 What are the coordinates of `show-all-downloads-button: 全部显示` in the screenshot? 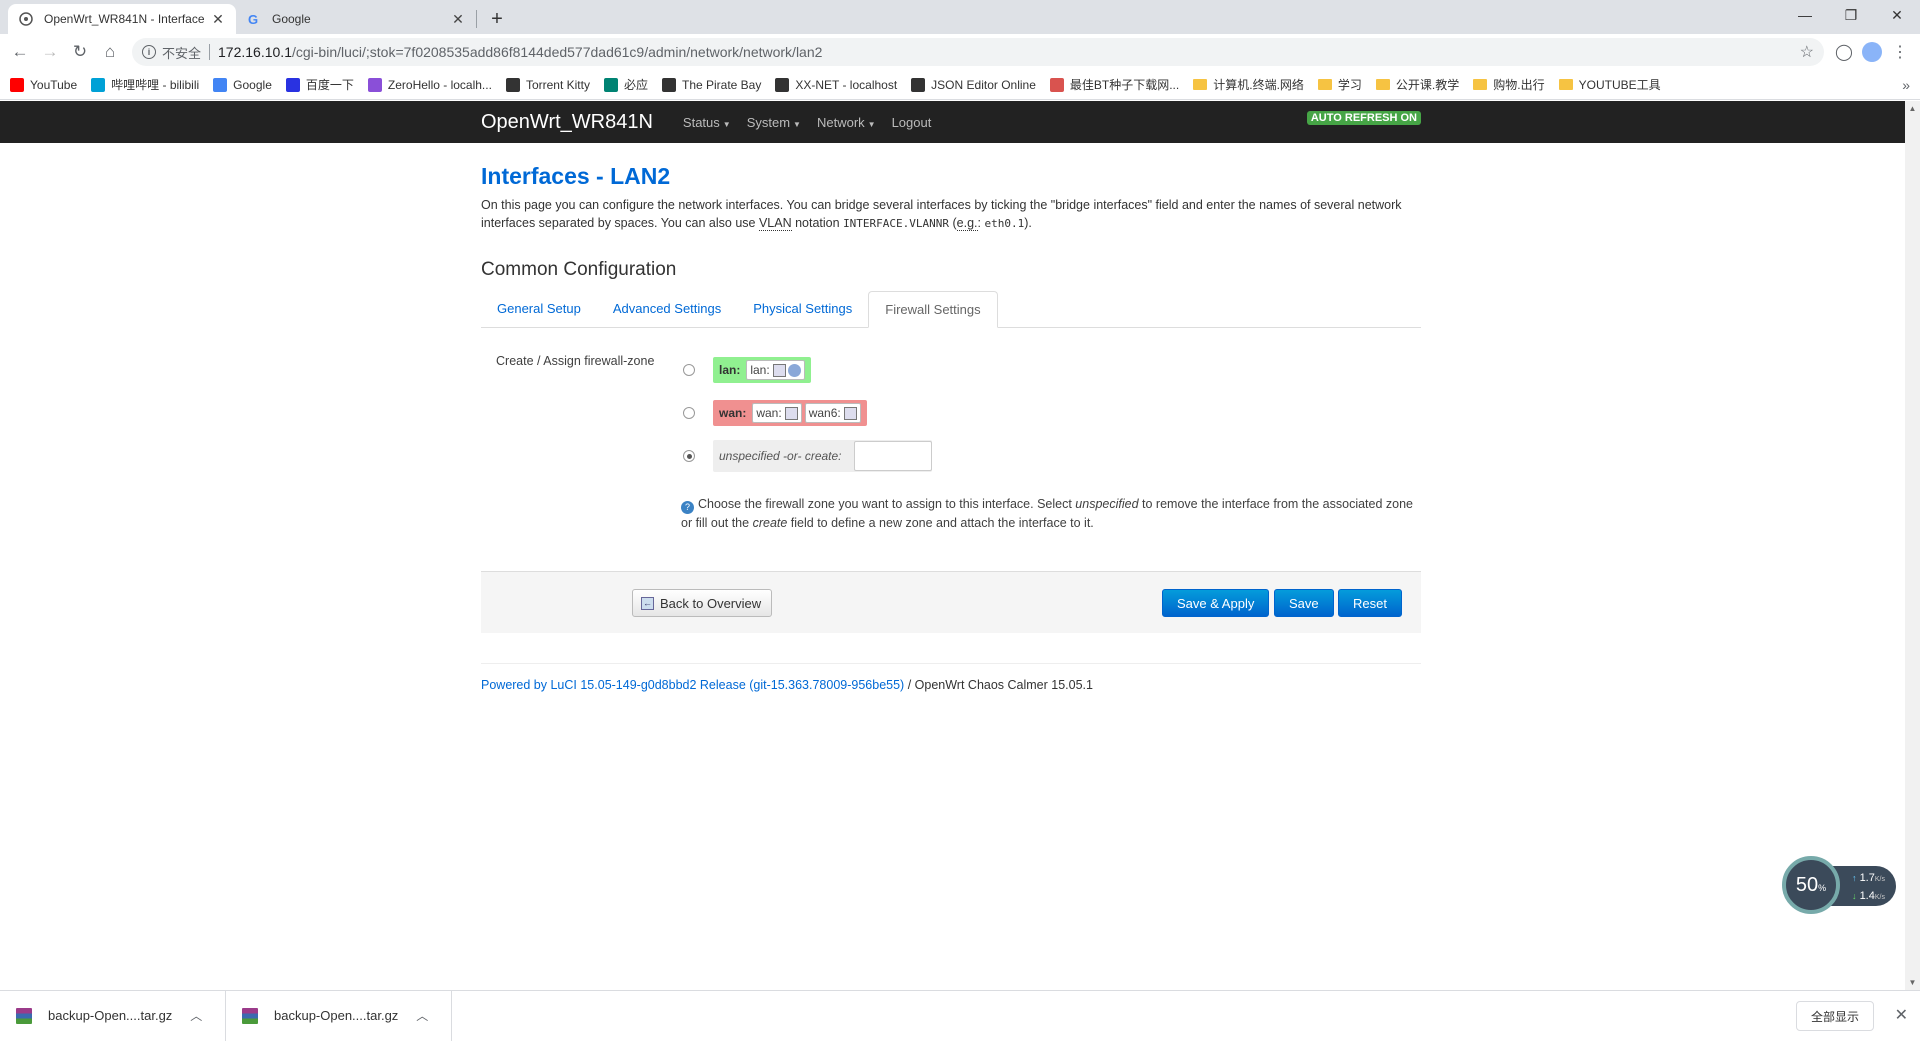 It's located at (1834, 1016).